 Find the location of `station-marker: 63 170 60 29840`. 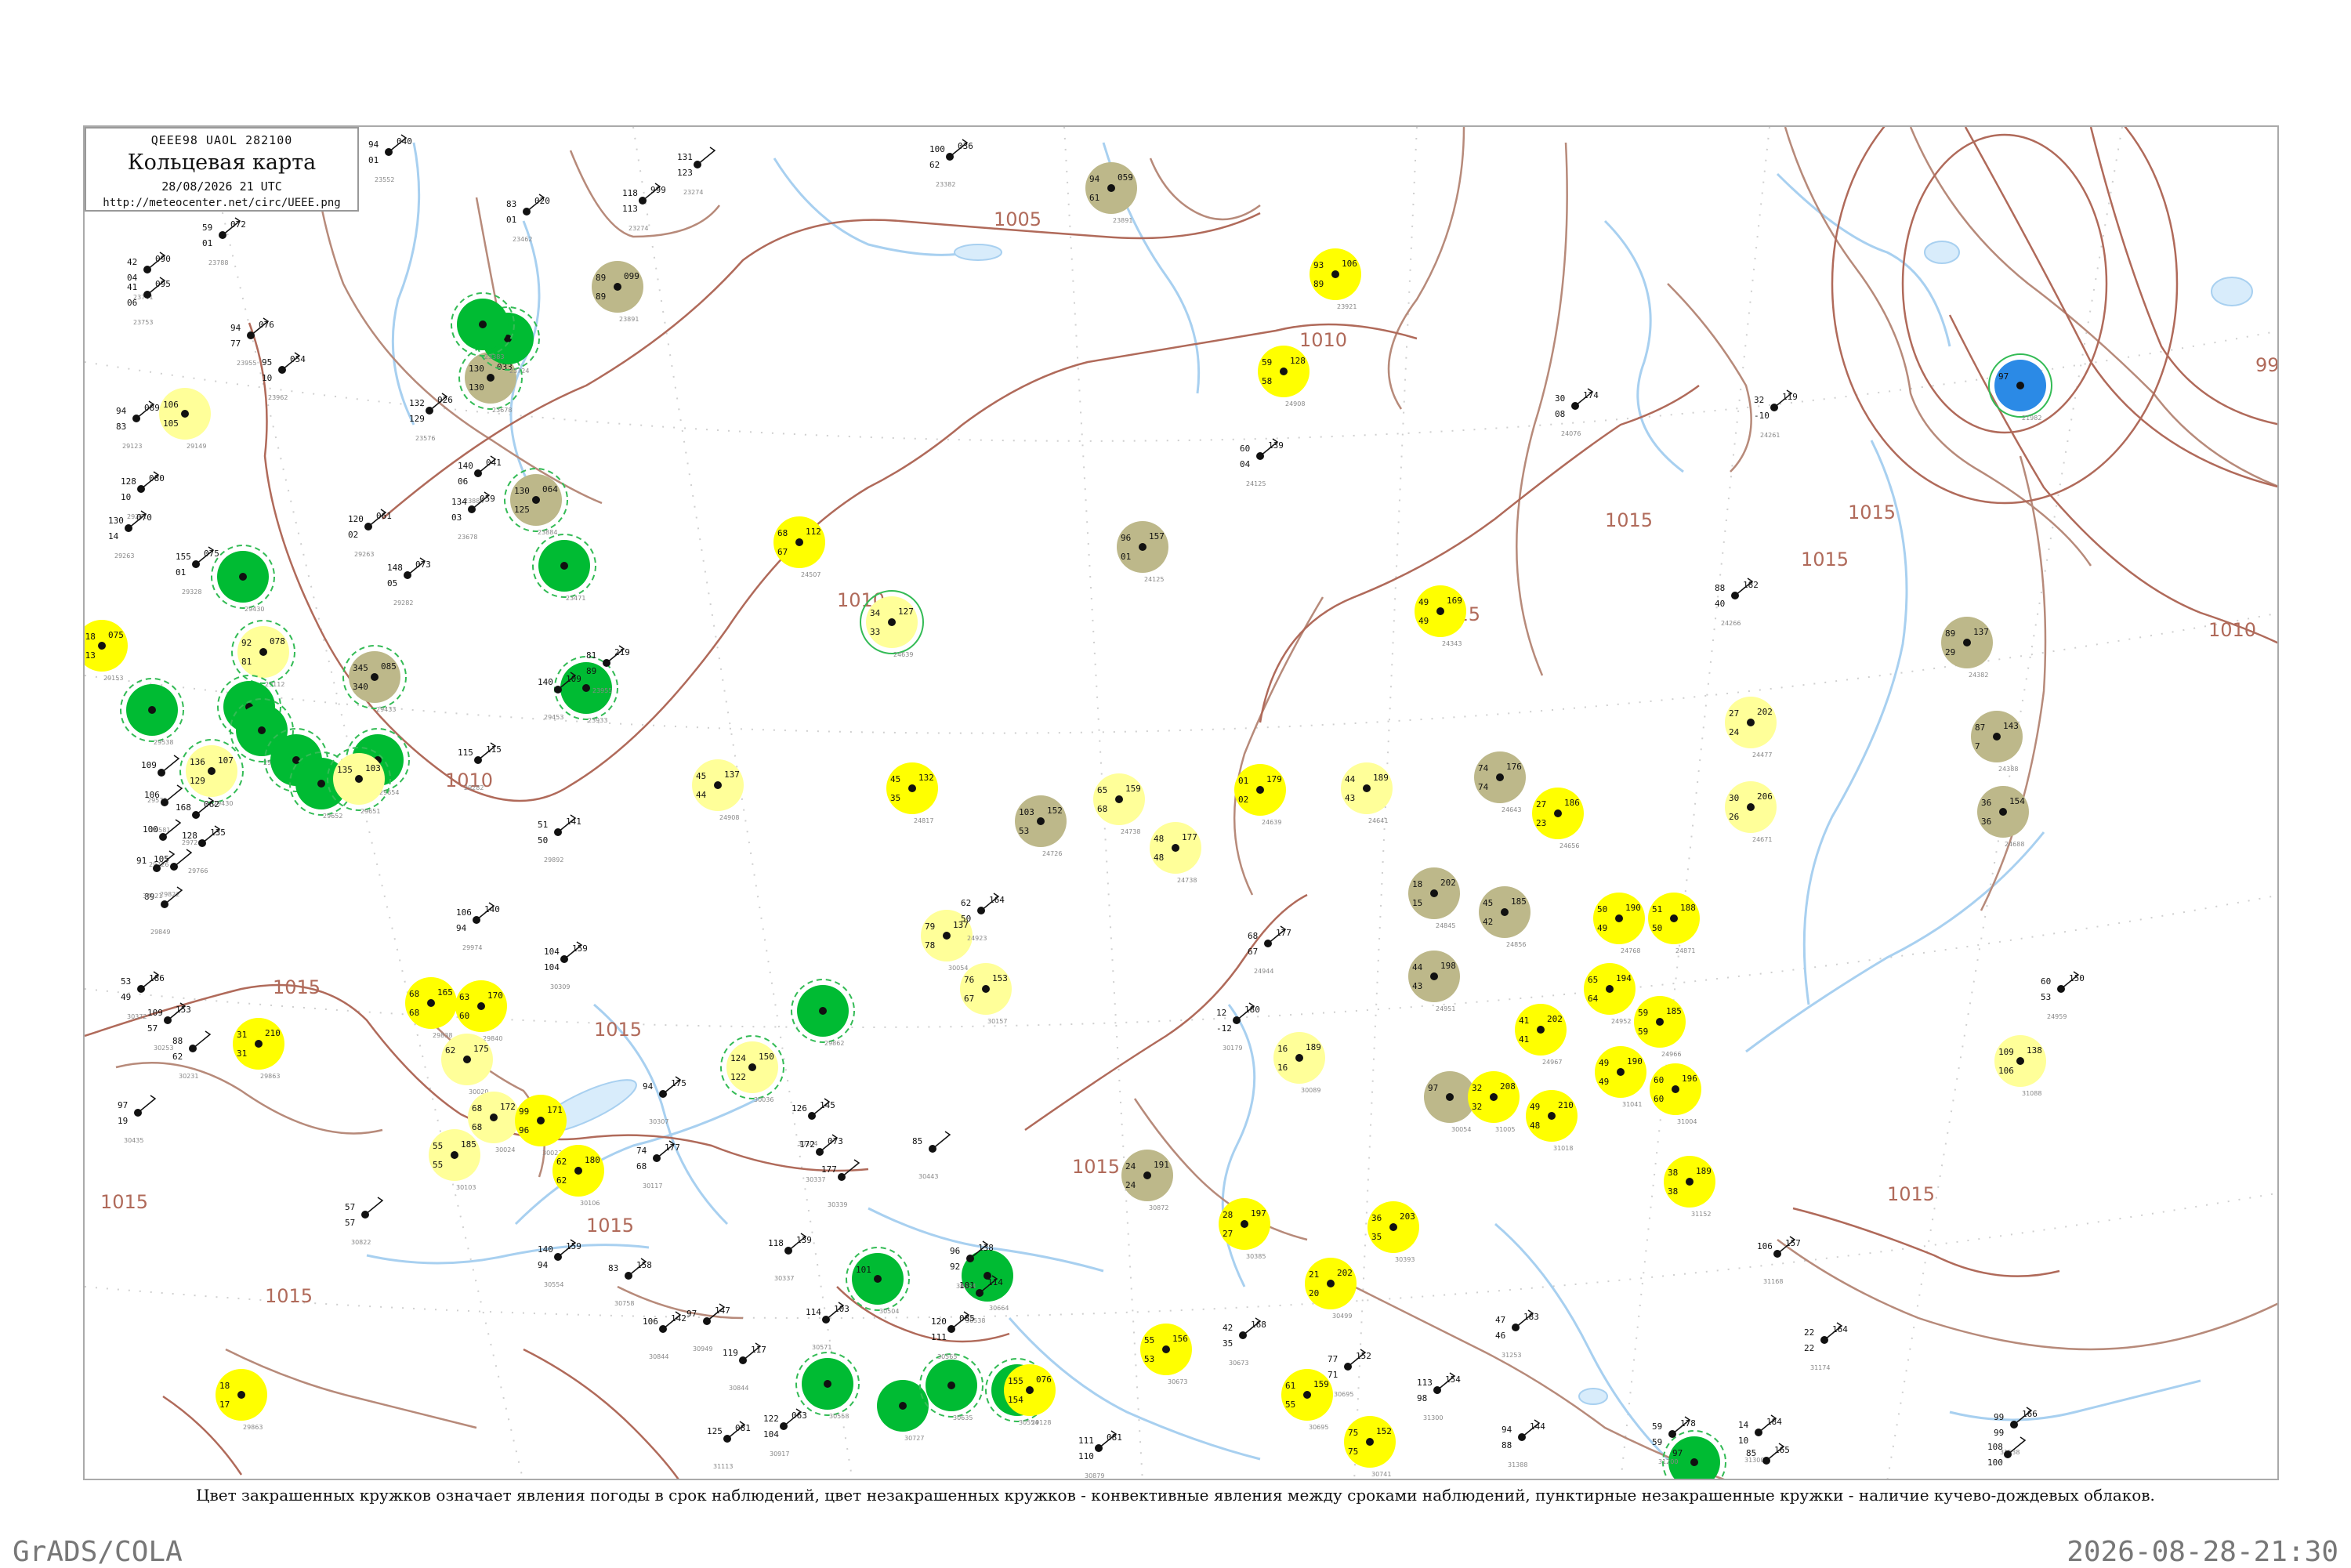

station-marker: 63 170 60 29840 is located at coordinates (481, 1011).